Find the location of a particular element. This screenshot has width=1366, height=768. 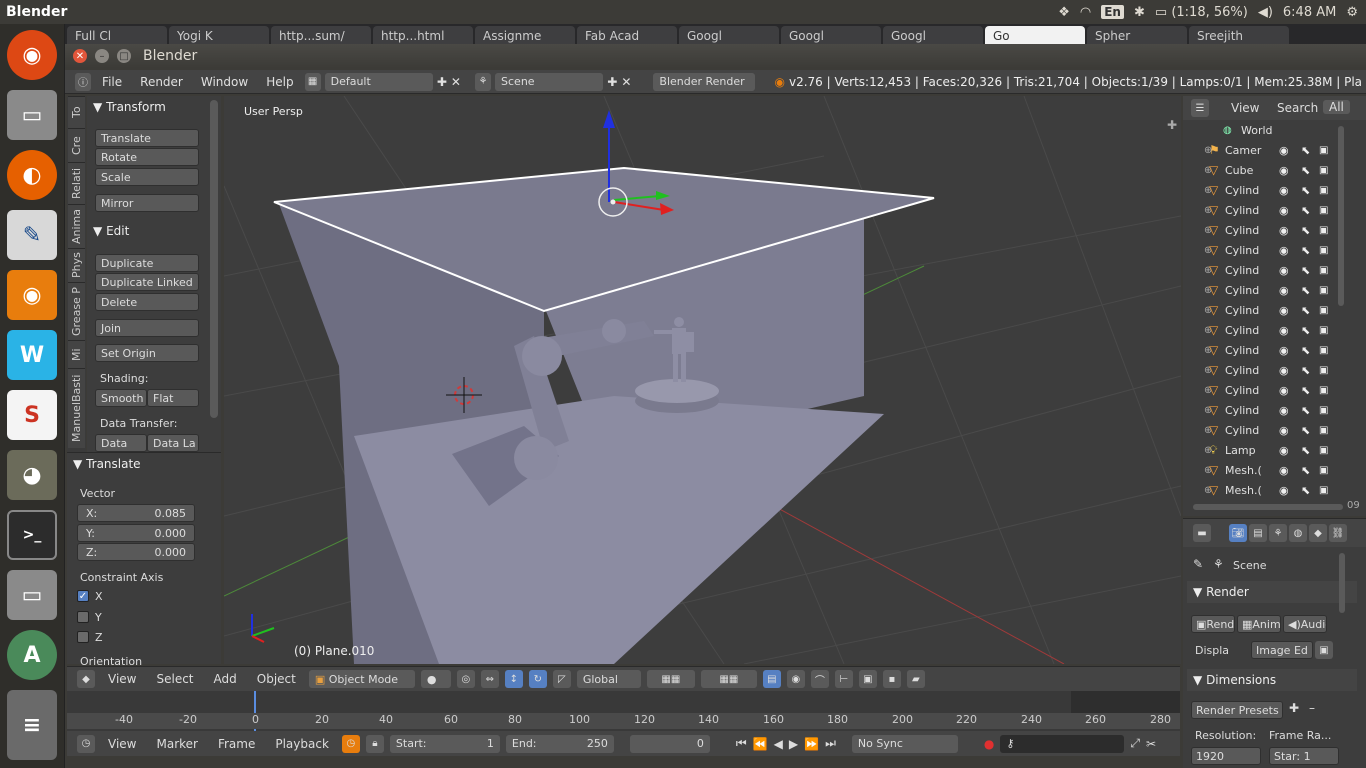

timeline-editor-type-icon: ◷ is located at coordinates (86, 743).